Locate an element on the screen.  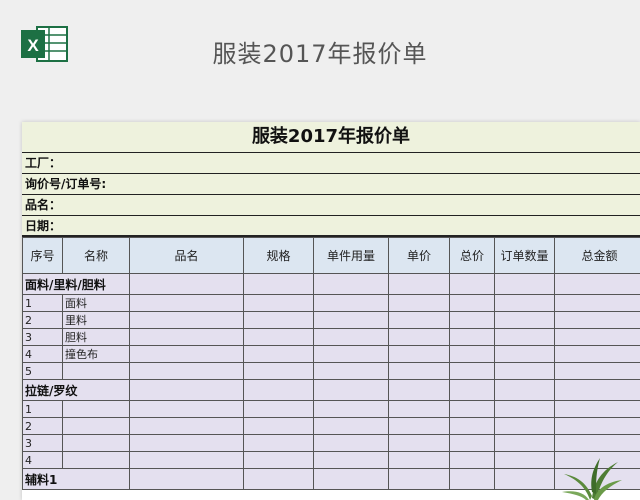
row-number: 1 is located at coordinates (42, 303).